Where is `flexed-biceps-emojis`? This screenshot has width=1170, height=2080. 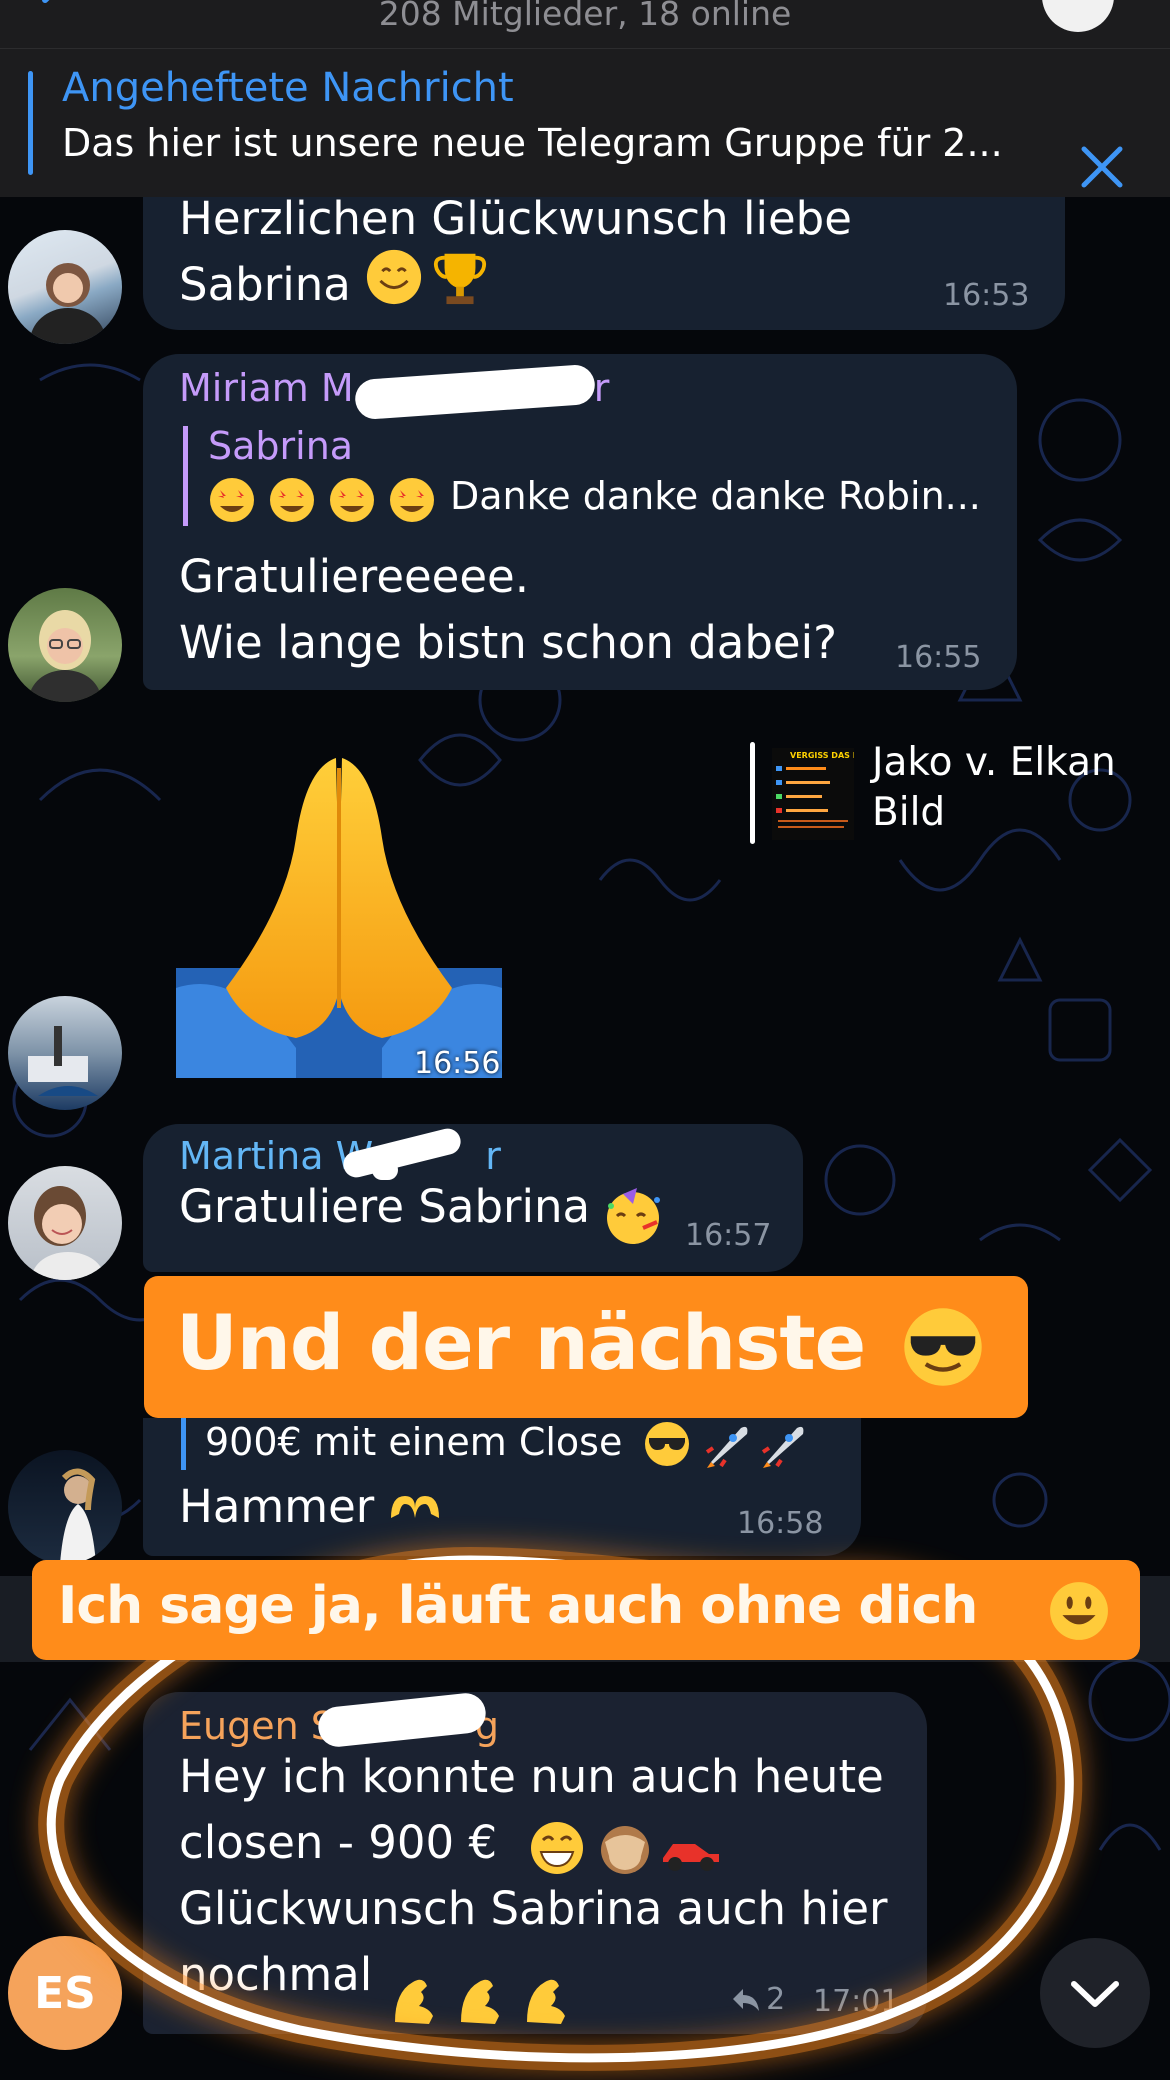 flexed-biceps-emojis is located at coordinates (480, 2001).